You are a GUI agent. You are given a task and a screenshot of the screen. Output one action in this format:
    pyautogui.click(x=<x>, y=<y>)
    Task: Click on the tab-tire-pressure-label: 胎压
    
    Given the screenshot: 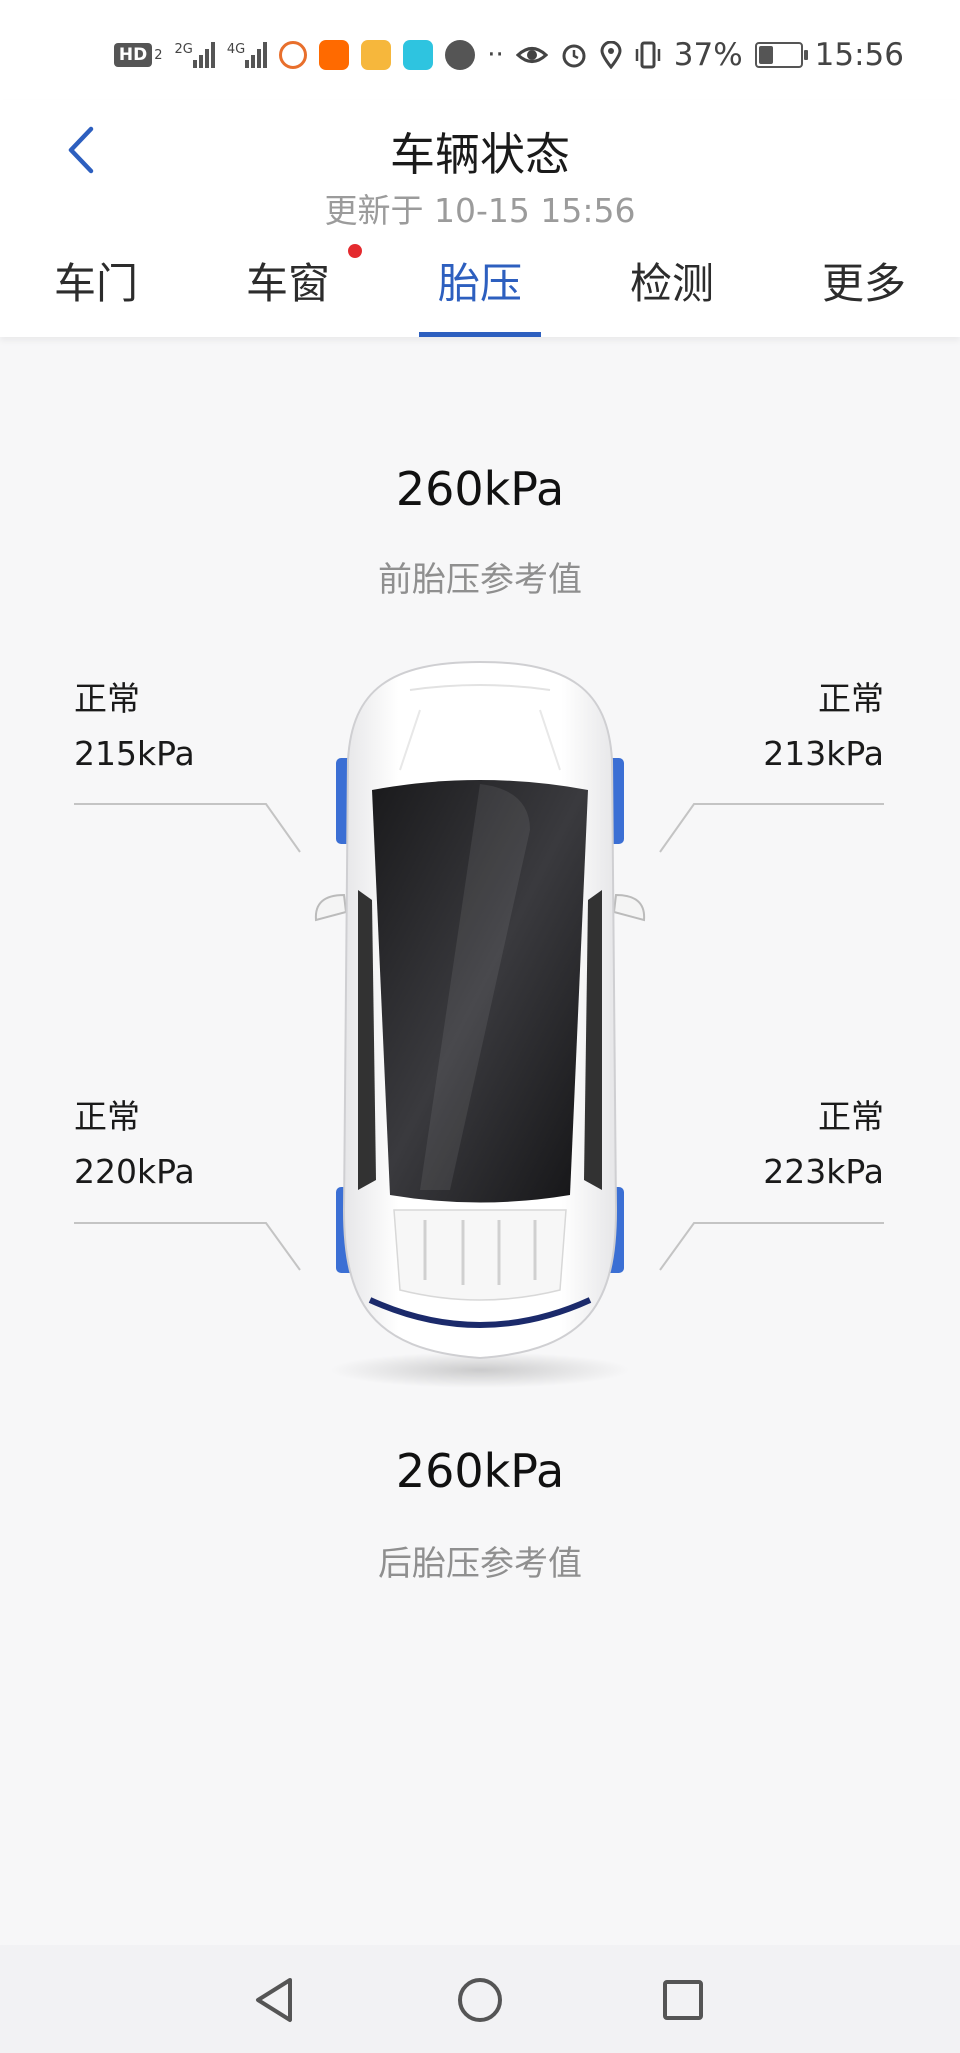 What is the action you would take?
    pyautogui.click(x=479, y=283)
    